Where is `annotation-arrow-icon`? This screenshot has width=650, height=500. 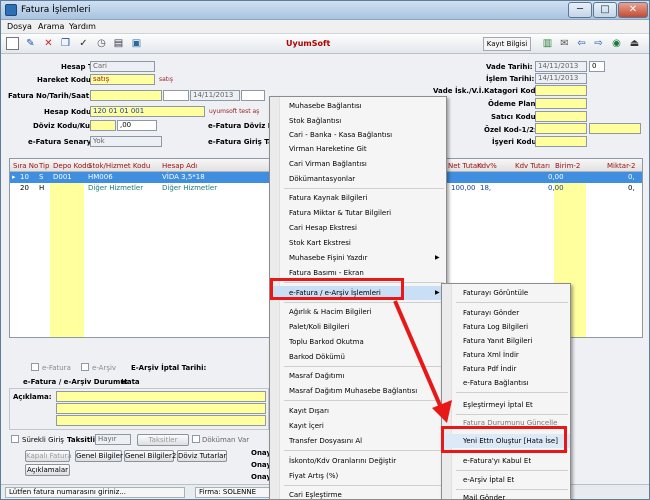
annotation-arrow-icon is located at coordinates (422, 361).